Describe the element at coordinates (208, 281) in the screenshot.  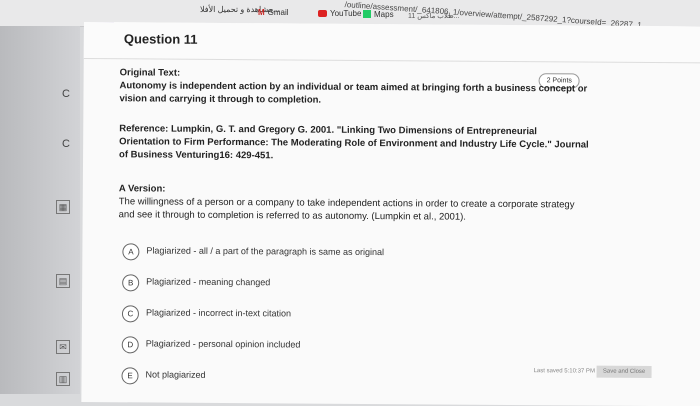
I see `option-label: Plagiarized - meaning changed` at that location.